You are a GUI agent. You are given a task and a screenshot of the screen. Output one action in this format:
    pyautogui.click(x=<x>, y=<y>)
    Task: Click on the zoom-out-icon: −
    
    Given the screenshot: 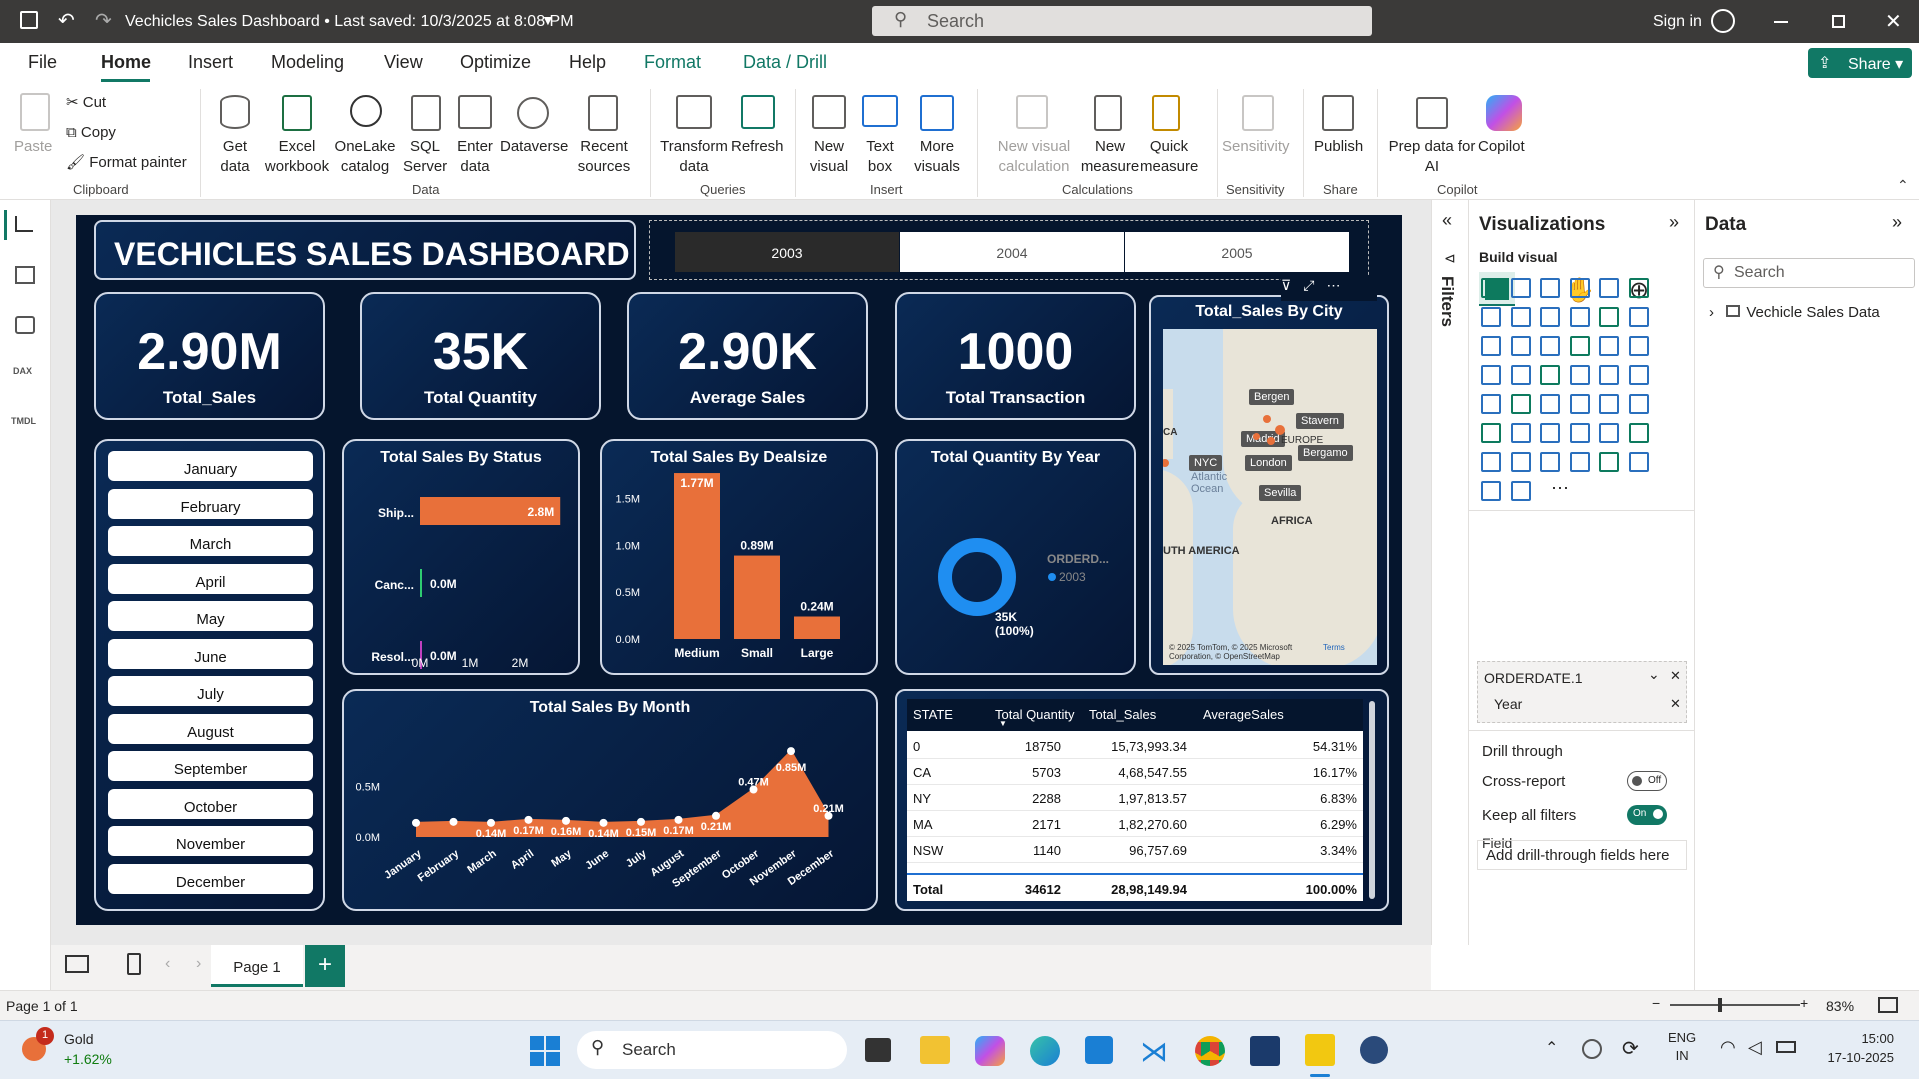 What is the action you would take?
    pyautogui.click(x=1656, y=1003)
    